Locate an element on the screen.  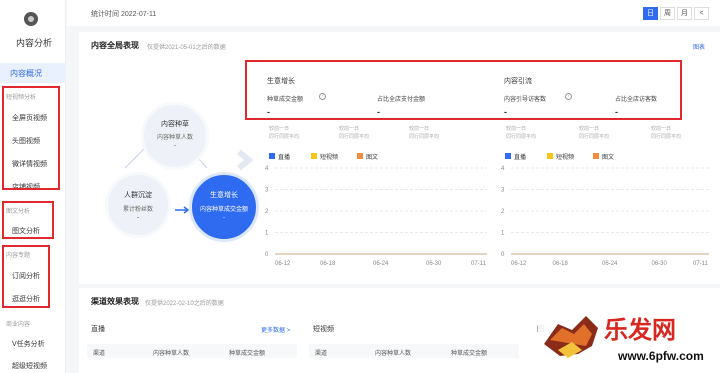
channel-subtitle: 仅提供2022-02-10之后的数据 is located at coordinates (184, 304).